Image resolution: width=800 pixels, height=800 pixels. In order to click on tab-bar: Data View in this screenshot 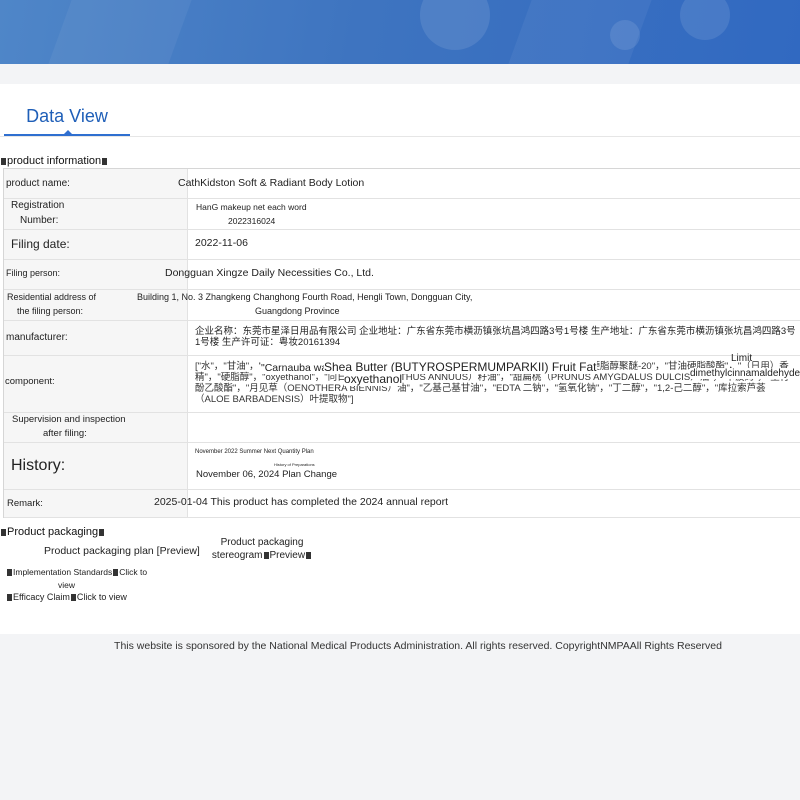, I will do `click(400, 110)`.